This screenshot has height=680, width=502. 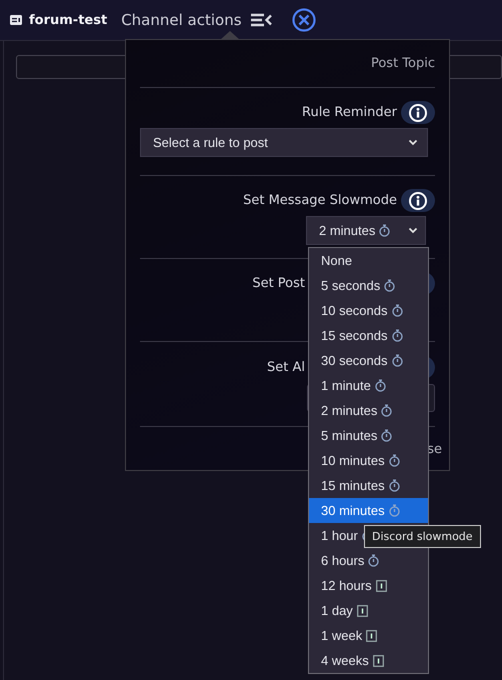 What do you see at coordinates (368, 660) in the screenshot?
I see `dropdown-option: 4 weeks` at bounding box center [368, 660].